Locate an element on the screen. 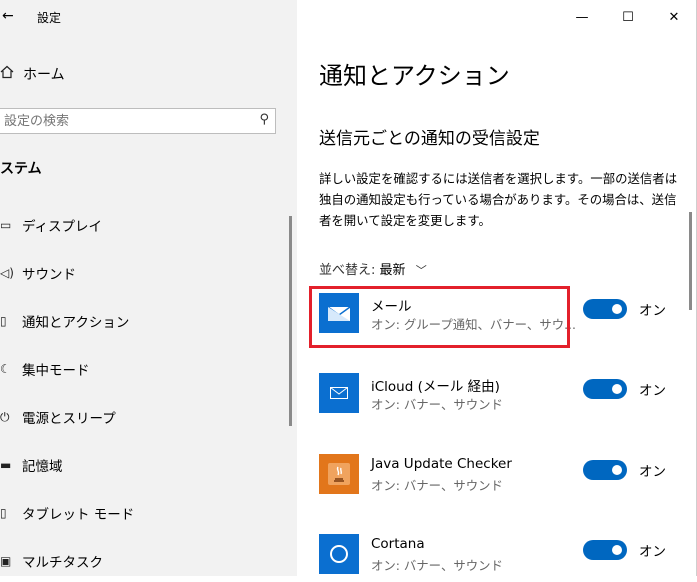 The image size is (697, 582). sidebar-item-storage: ▬ 記憶域 is located at coordinates (31, 465).